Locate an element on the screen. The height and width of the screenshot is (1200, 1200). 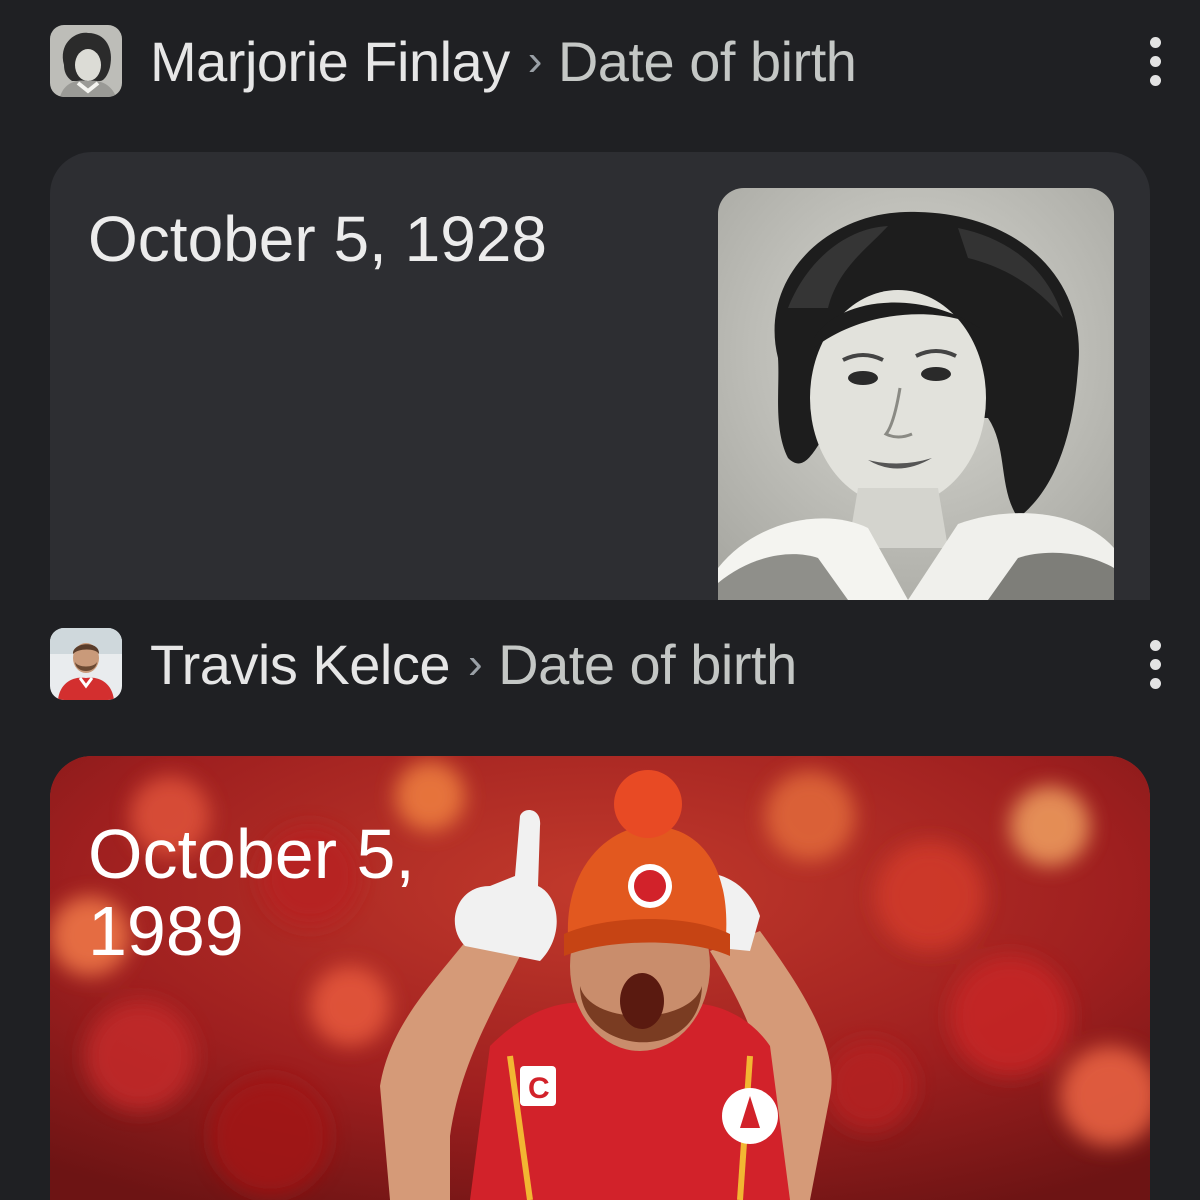
result-header-travis: Travis Kelce › Date of birth is located at coordinates (610, 664).